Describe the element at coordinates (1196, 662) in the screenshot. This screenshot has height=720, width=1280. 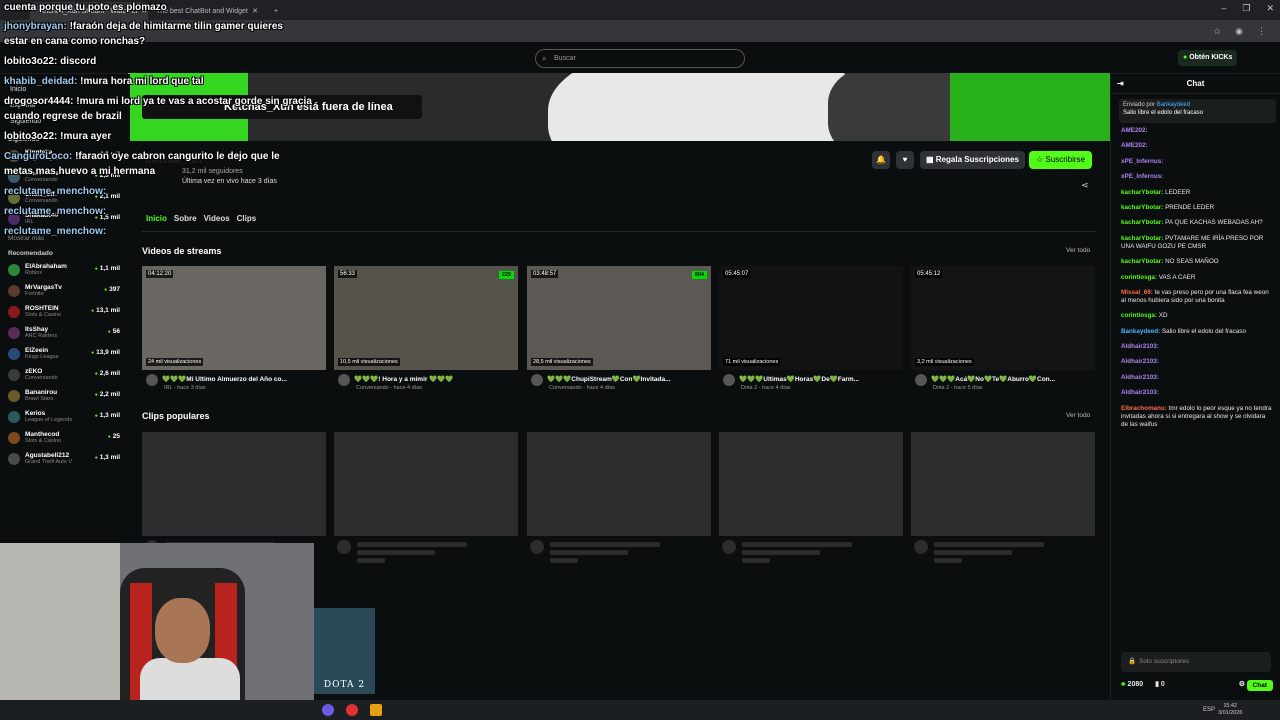
I see `chat-input: 🔒 Solo suscriptores` at that location.